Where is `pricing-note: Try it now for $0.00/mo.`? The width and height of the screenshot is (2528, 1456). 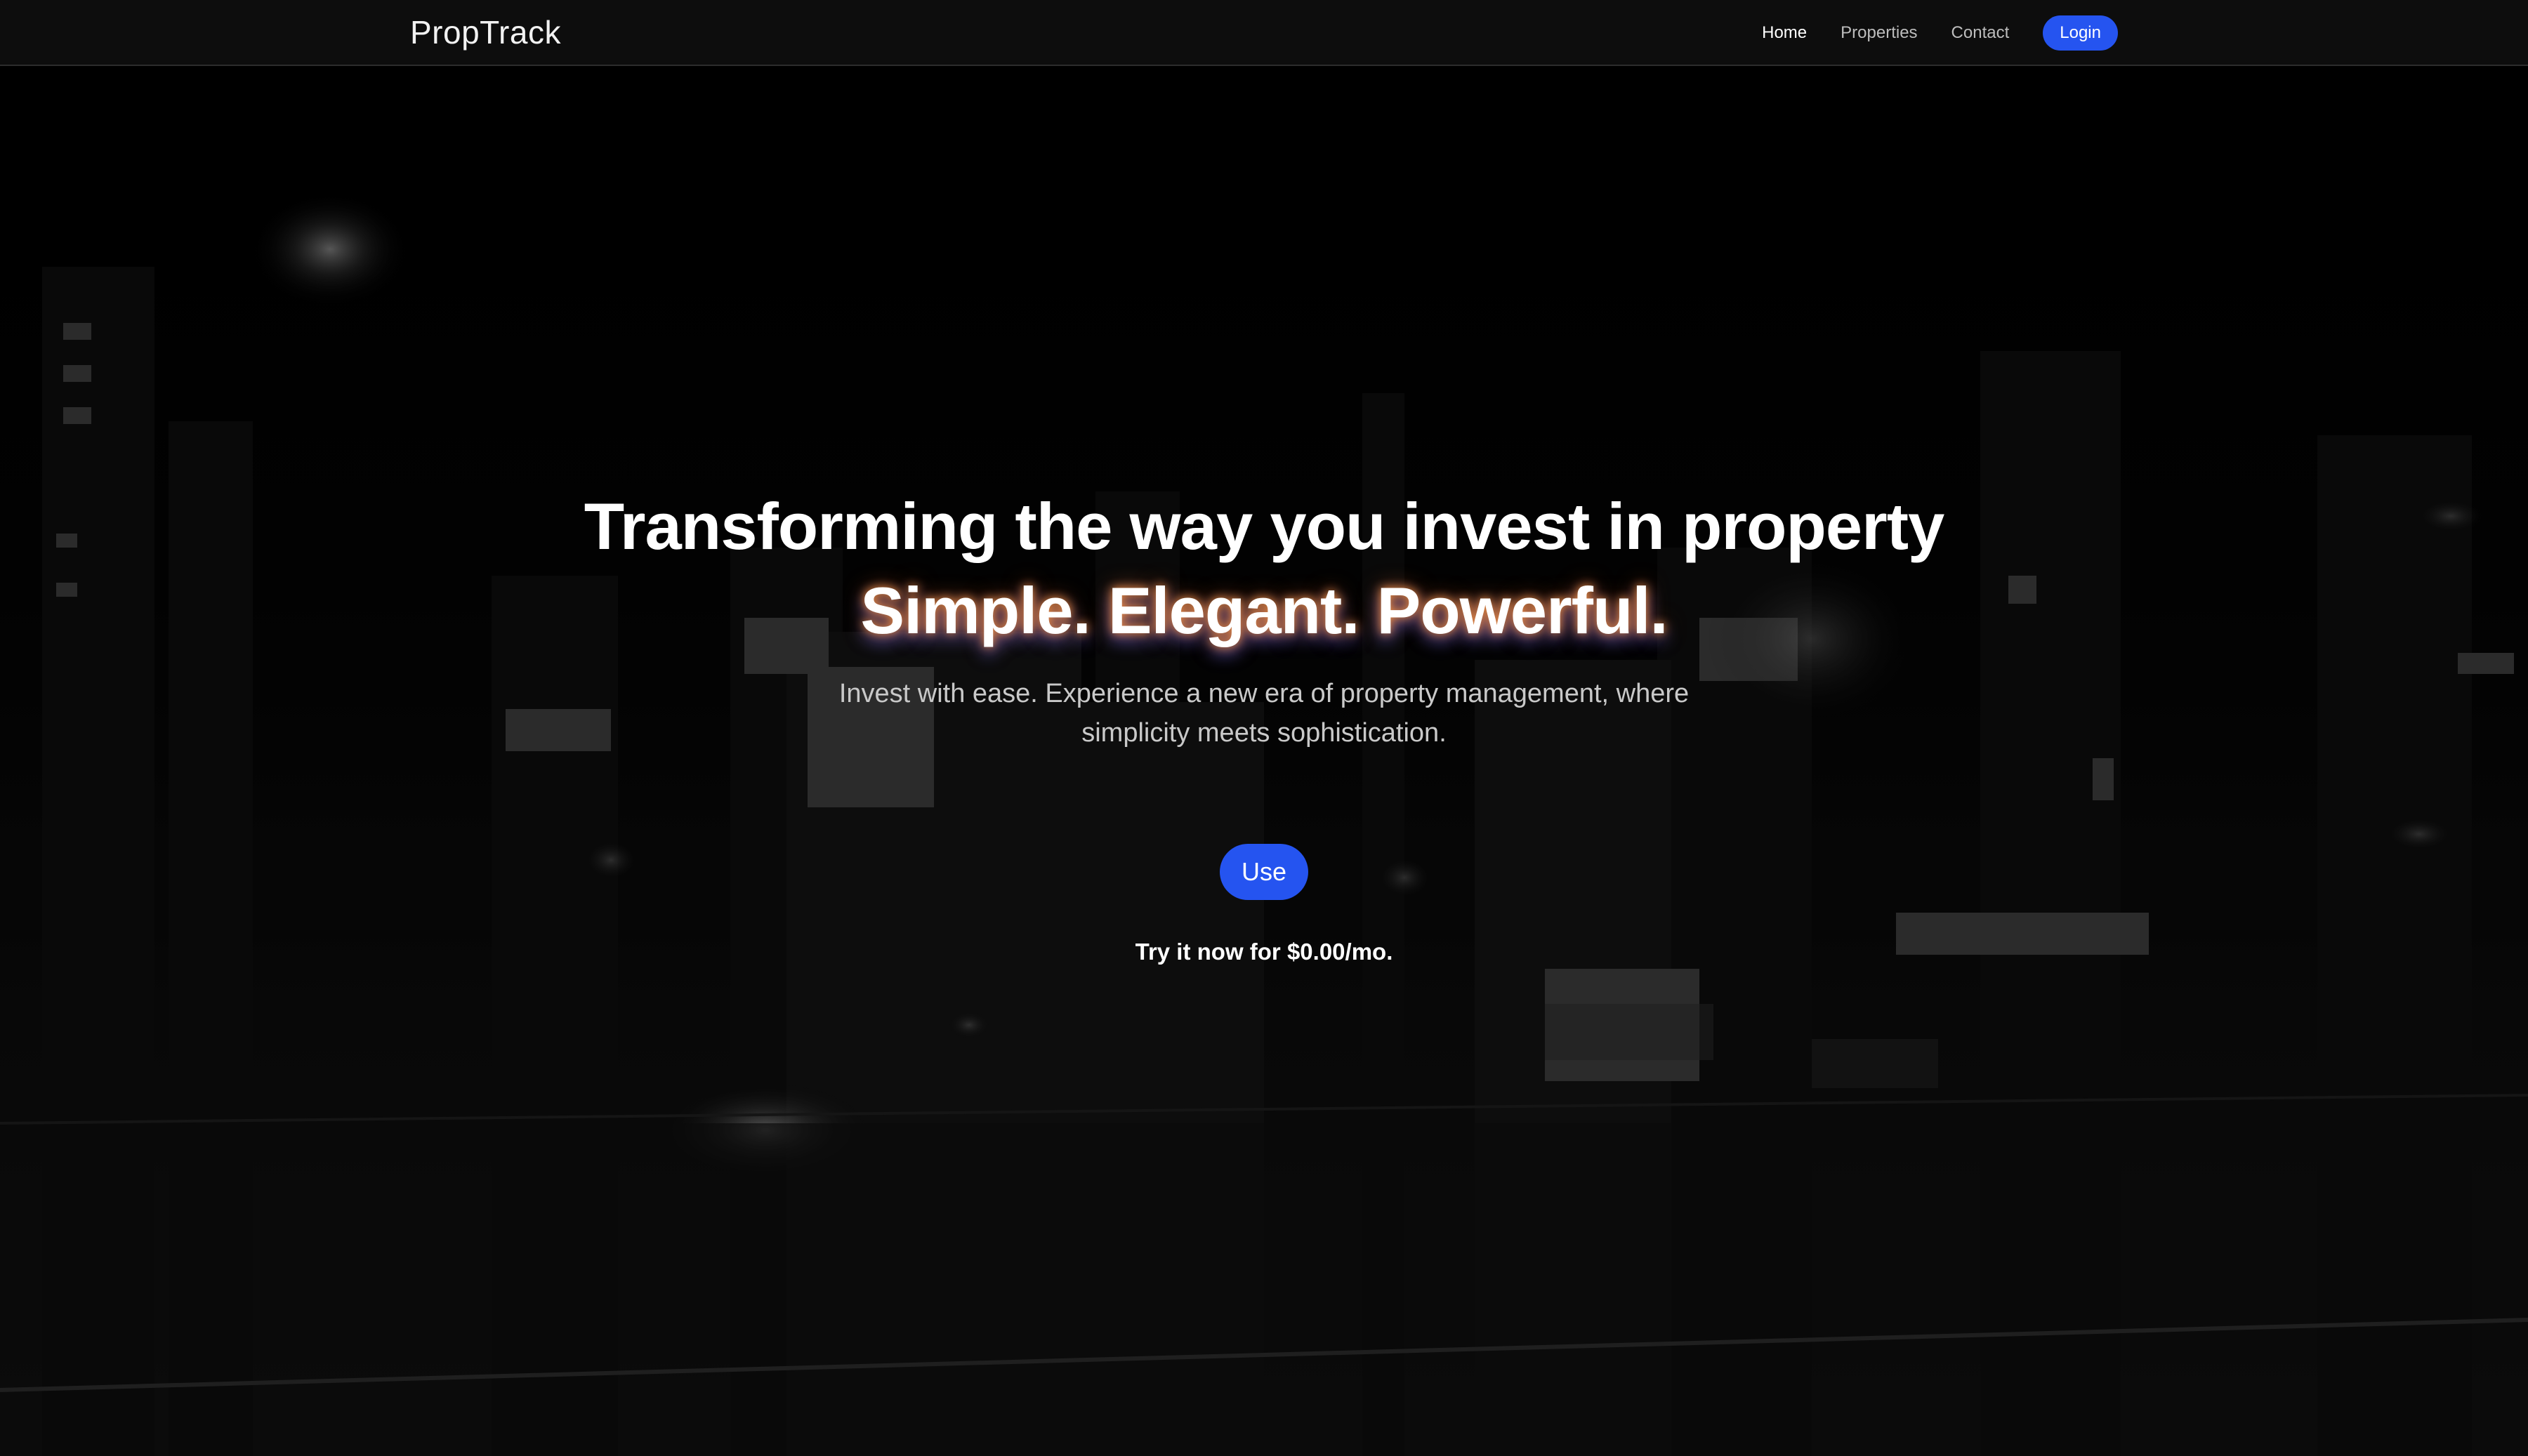
pricing-note: Try it now for $0.00/mo. is located at coordinates (1264, 952).